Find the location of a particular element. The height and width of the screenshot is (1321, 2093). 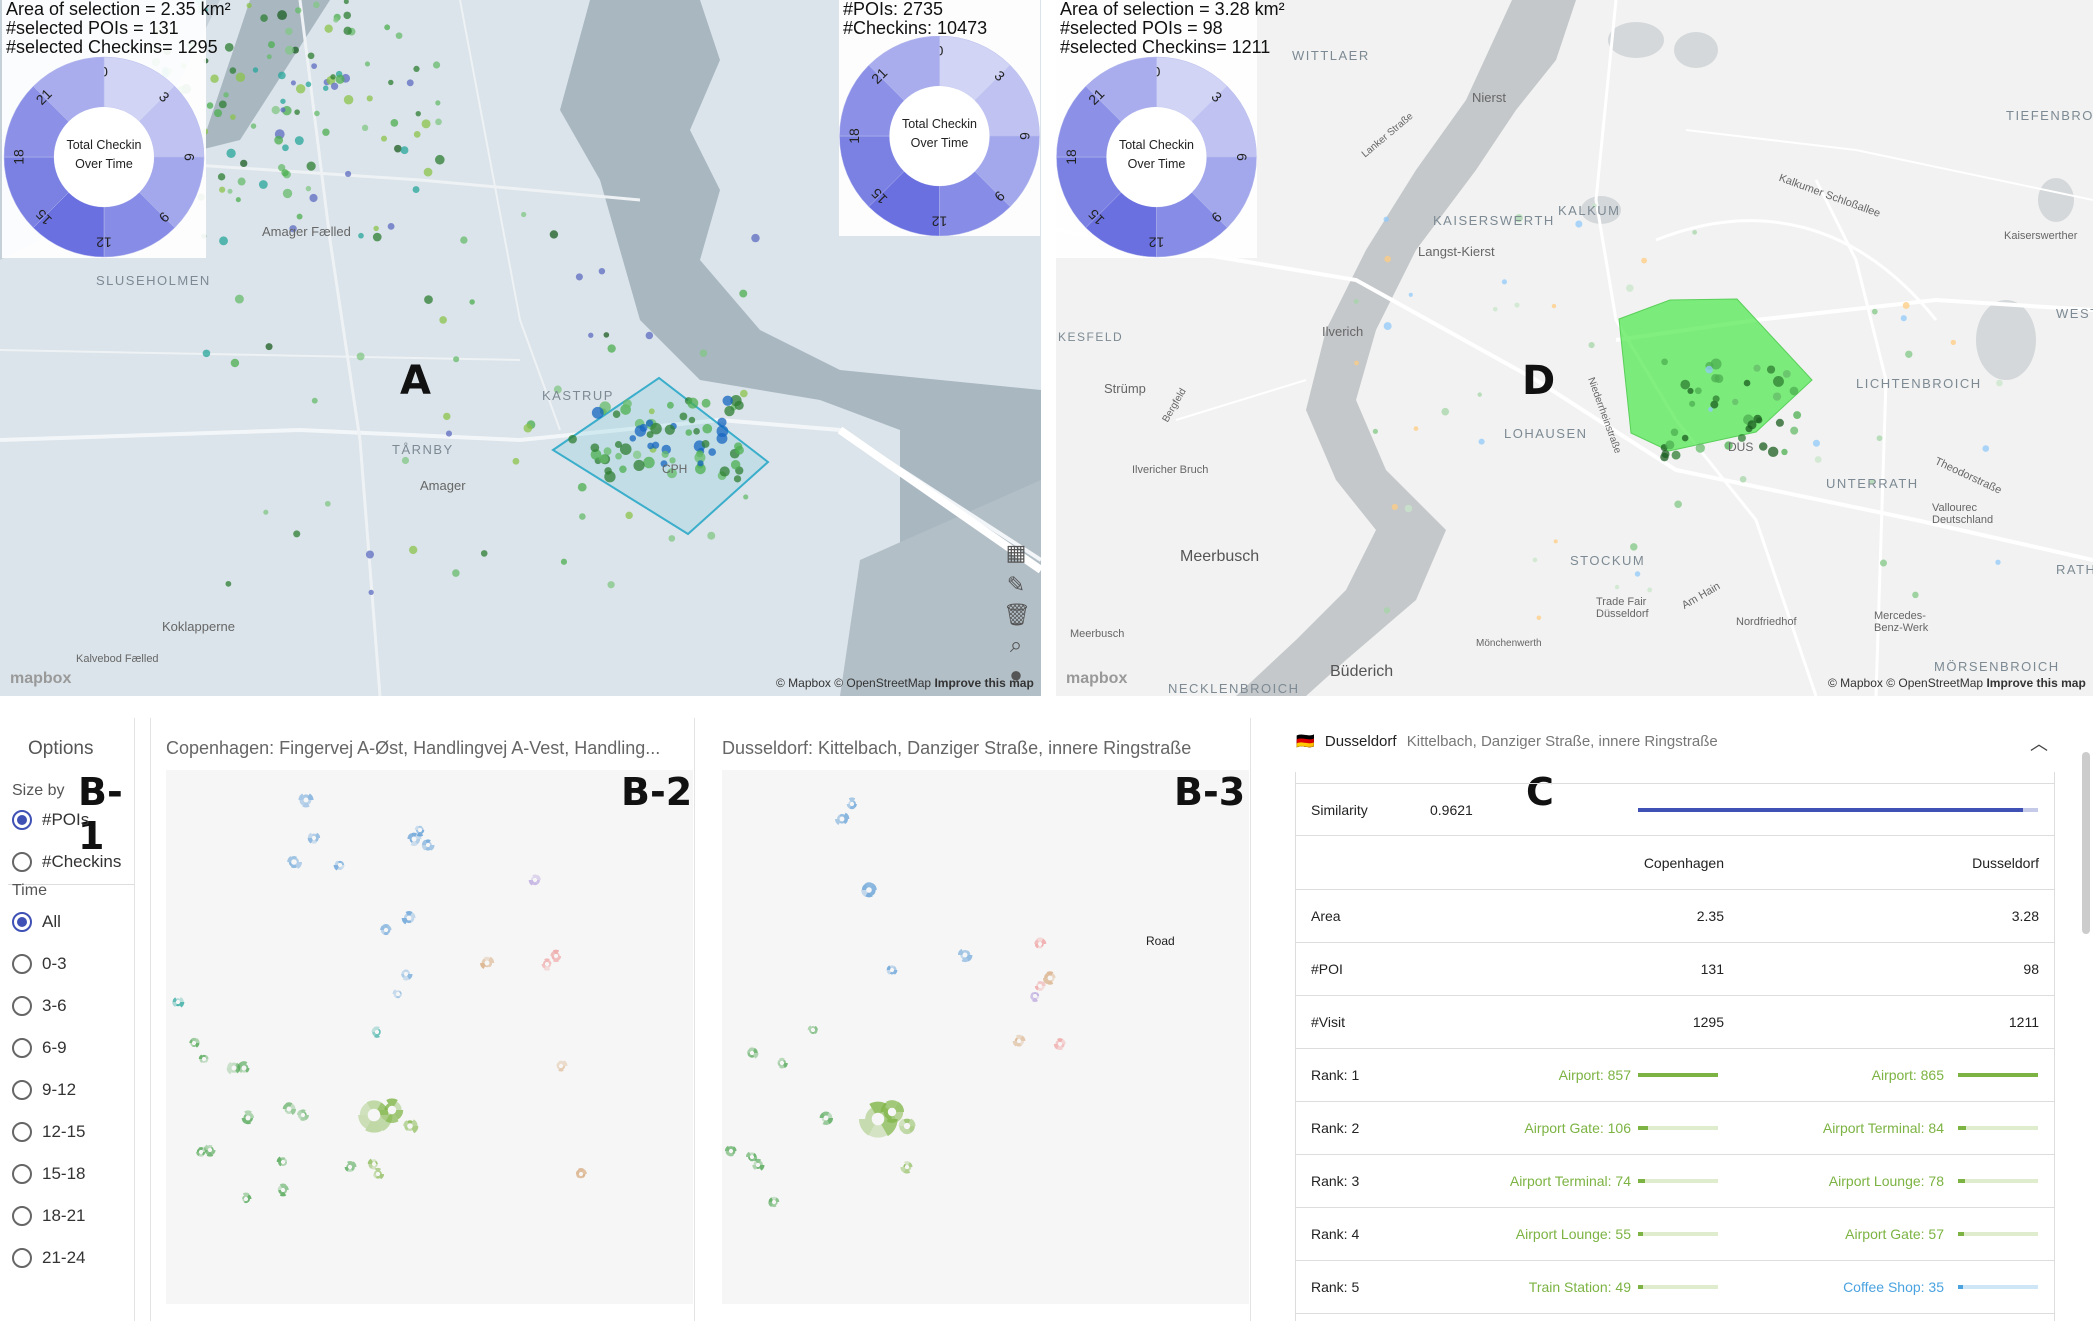

chevron-up-icon: ︿ is located at coordinates (2039, 743).